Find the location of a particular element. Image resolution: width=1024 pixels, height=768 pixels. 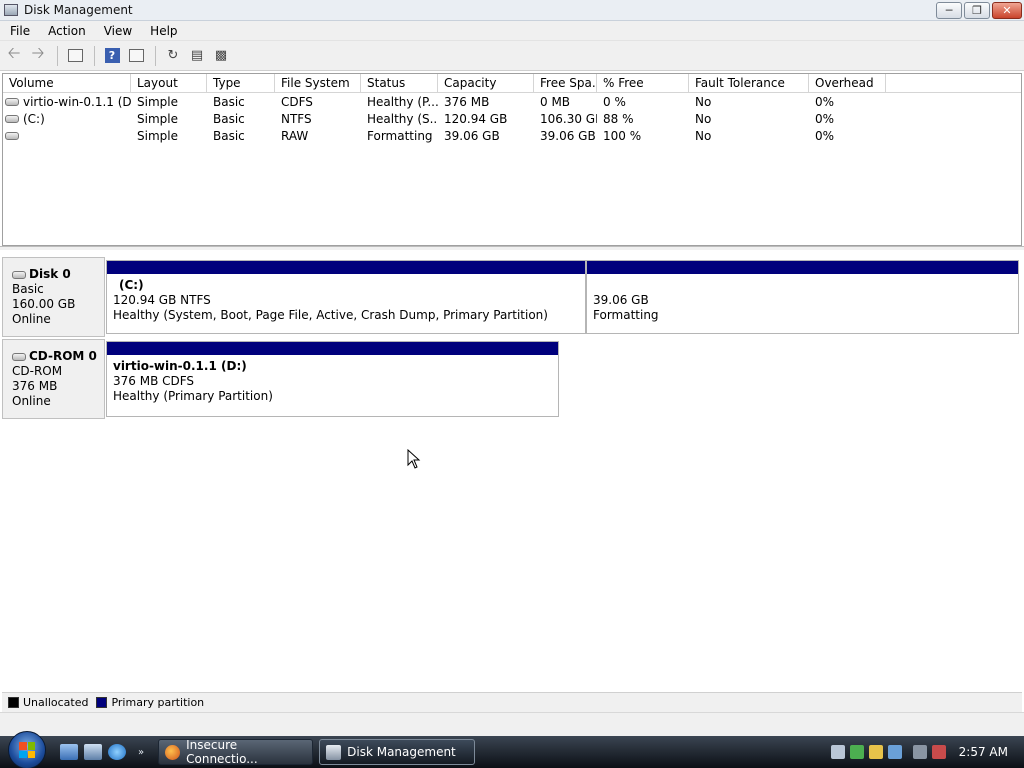

show-hide-console-tree-button is located at coordinates (75, 56).